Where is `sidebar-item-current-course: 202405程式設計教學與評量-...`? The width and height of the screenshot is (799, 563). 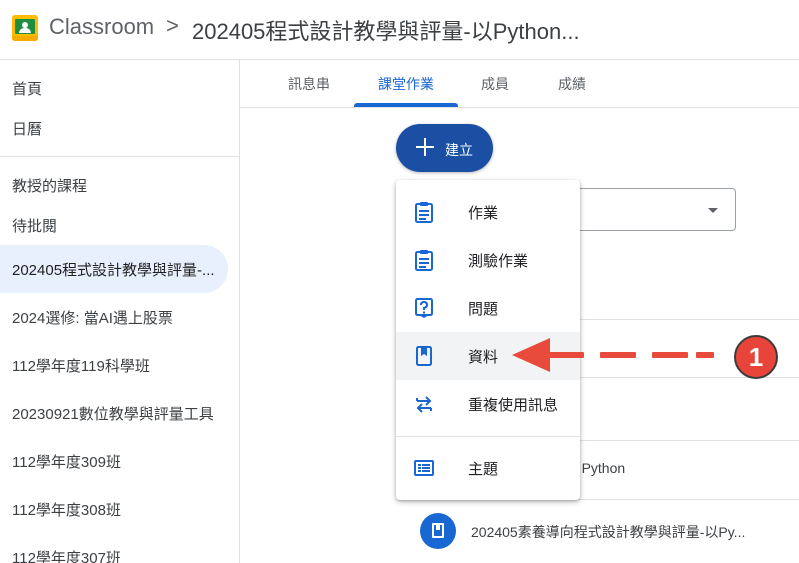 sidebar-item-current-course: 202405程式設計教學與評量-... is located at coordinates (114, 269).